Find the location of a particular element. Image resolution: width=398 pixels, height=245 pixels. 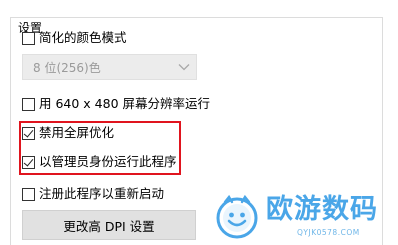

watermark-subtitle: QYJK0578.COM is located at coordinates (328, 232).